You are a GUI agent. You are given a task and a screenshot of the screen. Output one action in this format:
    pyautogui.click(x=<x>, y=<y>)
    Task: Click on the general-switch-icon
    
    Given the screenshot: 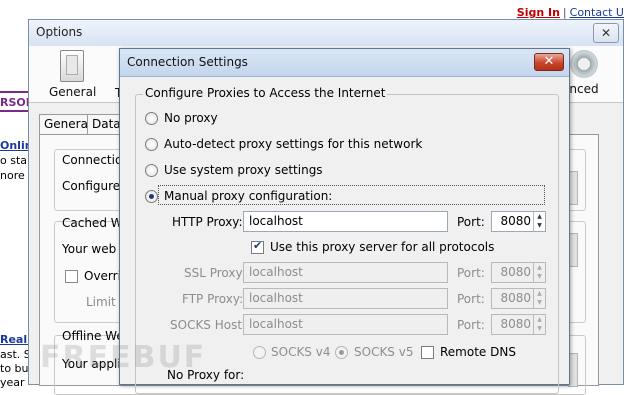 What is the action you would take?
    pyautogui.click(x=72, y=66)
    